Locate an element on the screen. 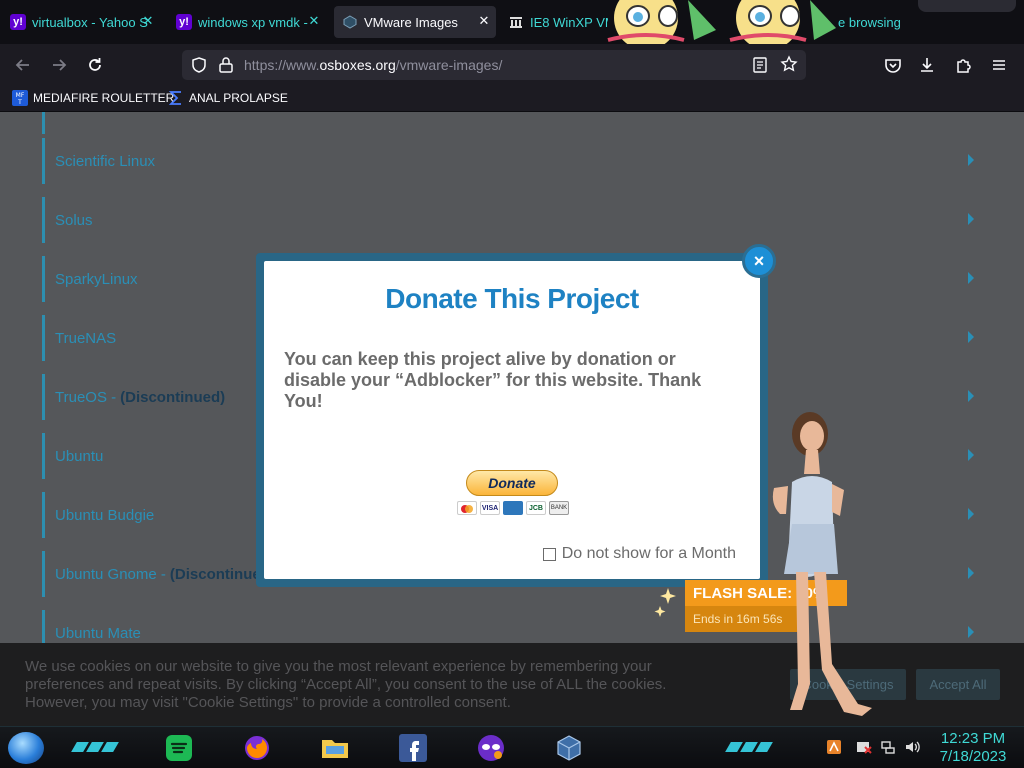 This screenshot has height=768, width=1024. network-icon is located at coordinates (888, 747).